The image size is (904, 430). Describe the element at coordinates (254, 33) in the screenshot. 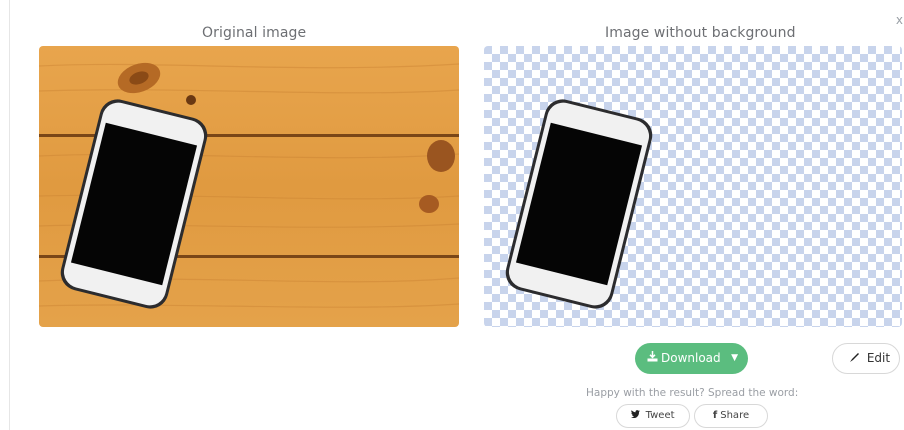

I see `original-image-title: Original image` at that location.